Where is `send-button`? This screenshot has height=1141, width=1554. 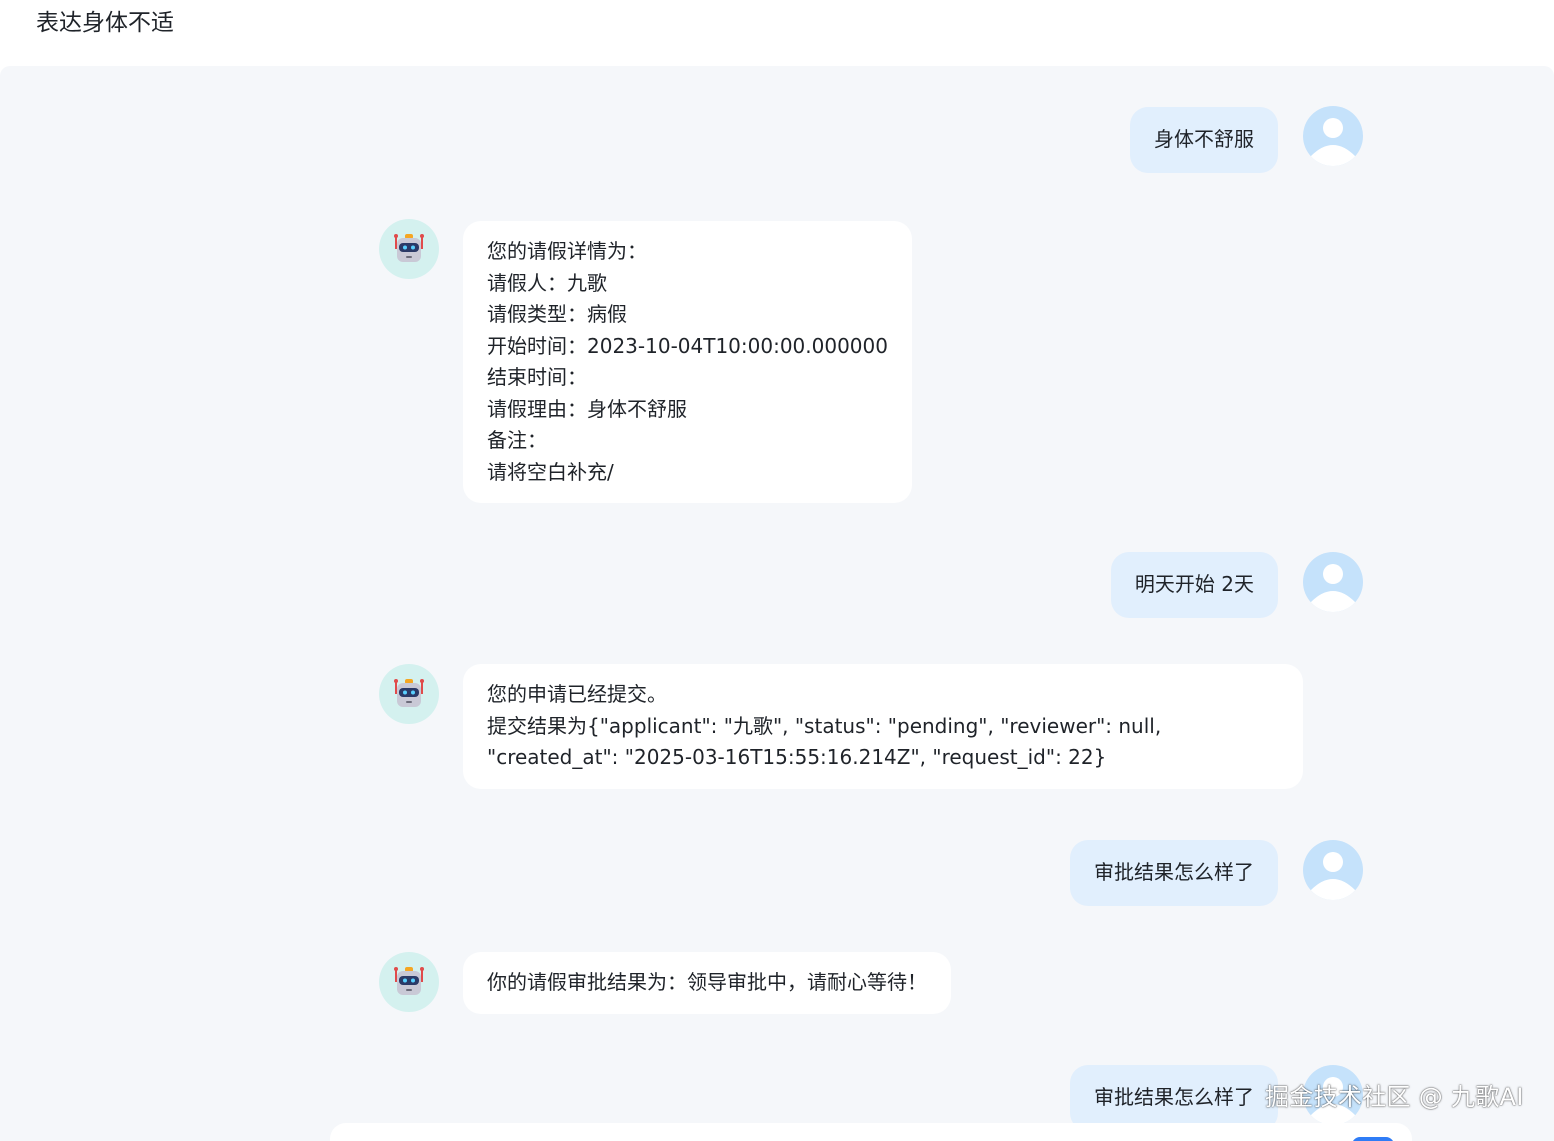 send-button is located at coordinates (1373, 1139).